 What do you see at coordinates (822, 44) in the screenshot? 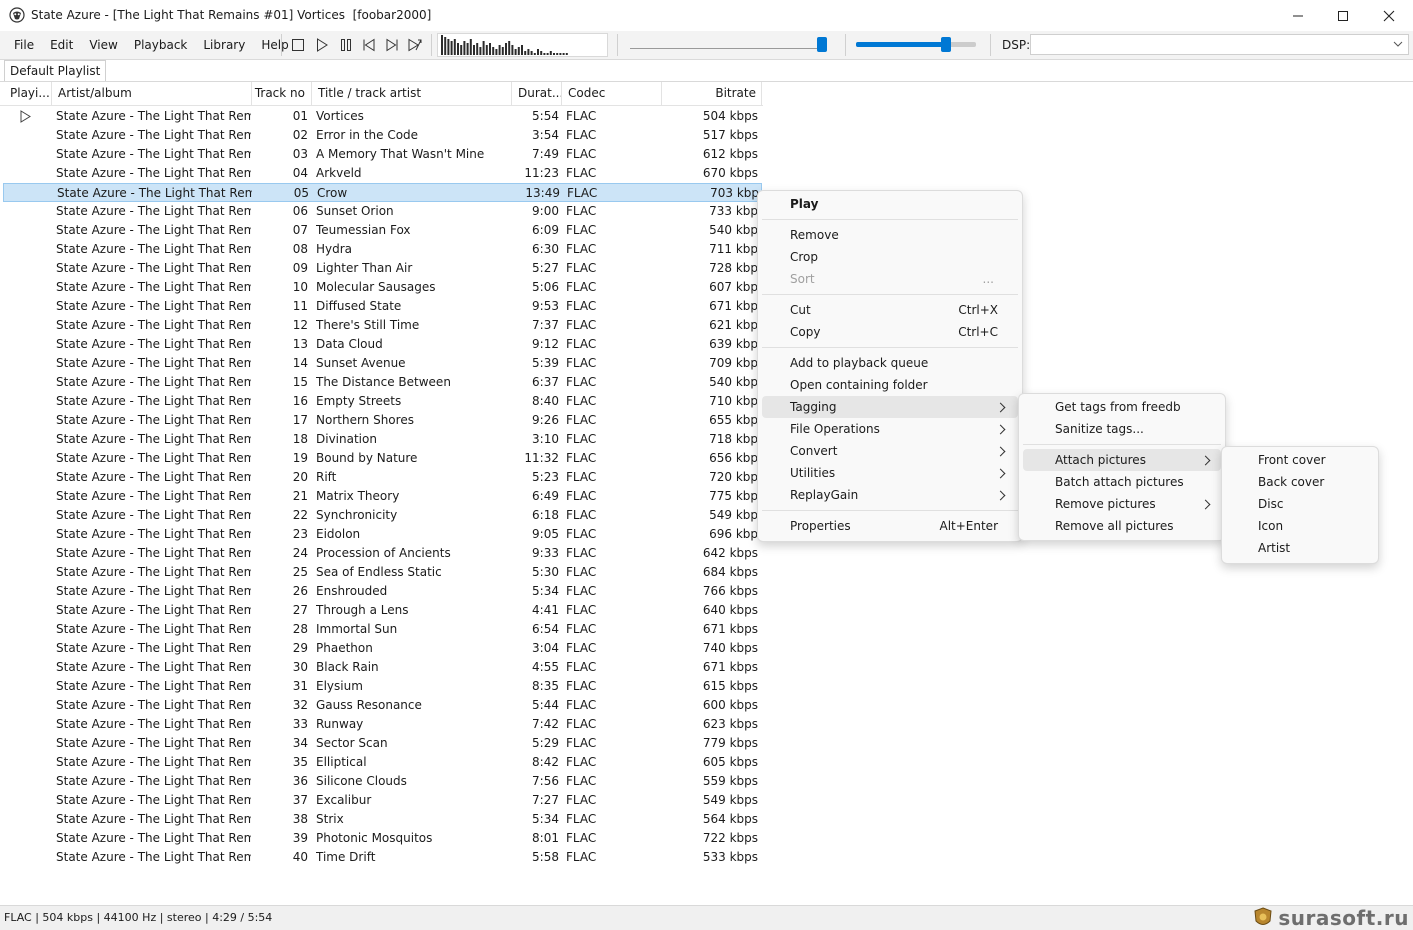
I see `seek-thumb` at bounding box center [822, 44].